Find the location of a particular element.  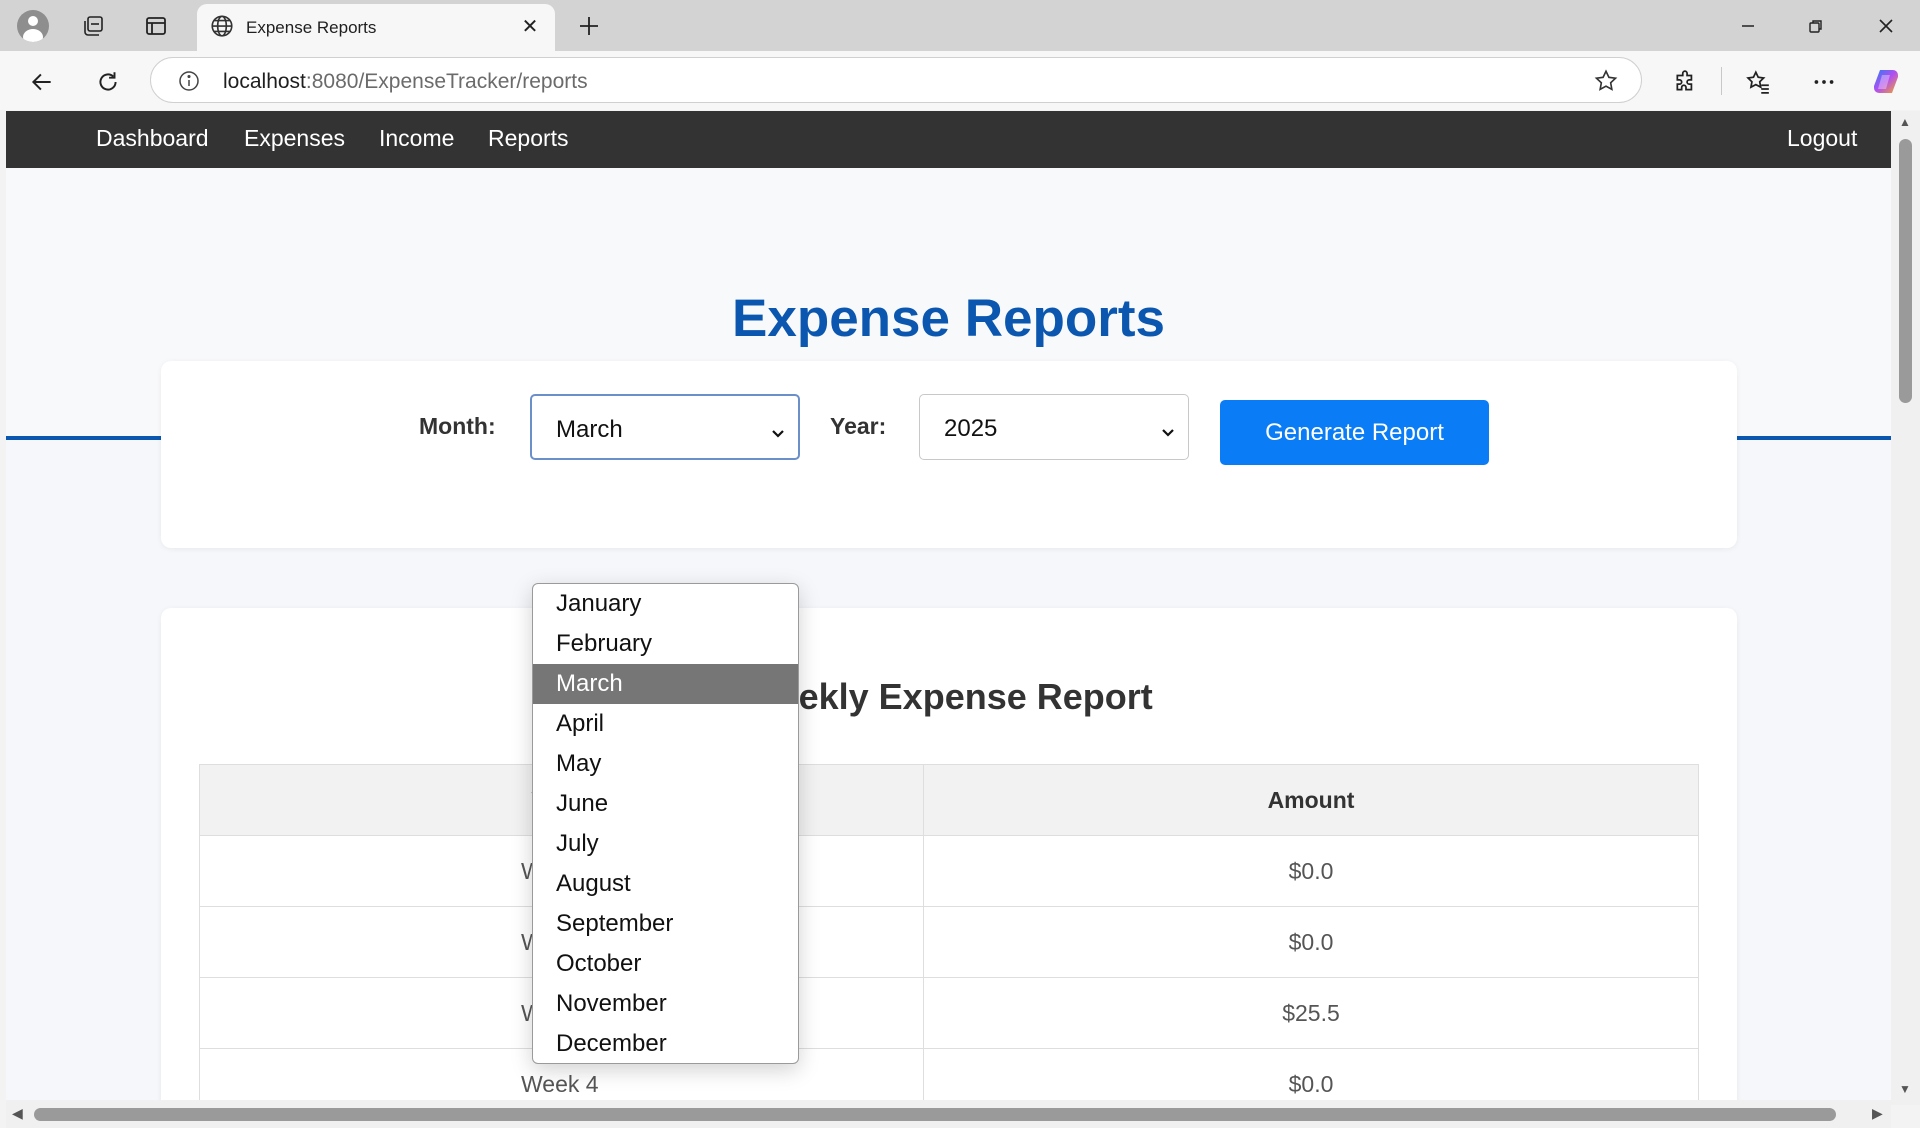

vertical-scrollbar: ▲ ▼ is located at coordinates (1905, 608).